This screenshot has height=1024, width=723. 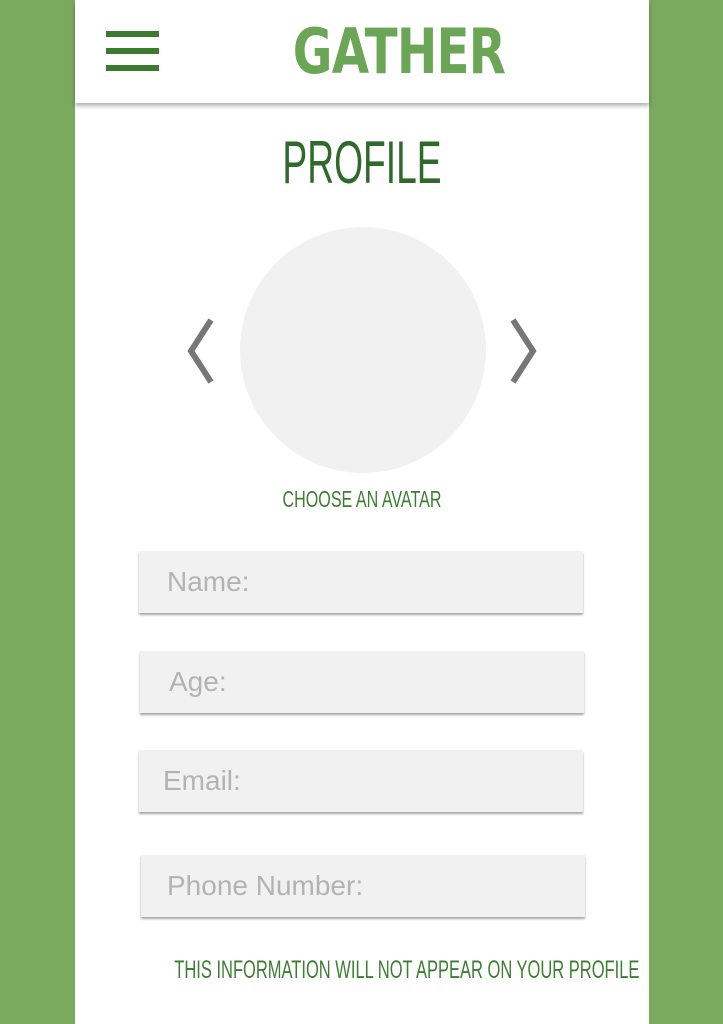 What do you see at coordinates (202, 351) in the screenshot?
I see `chevron-left-icon` at bounding box center [202, 351].